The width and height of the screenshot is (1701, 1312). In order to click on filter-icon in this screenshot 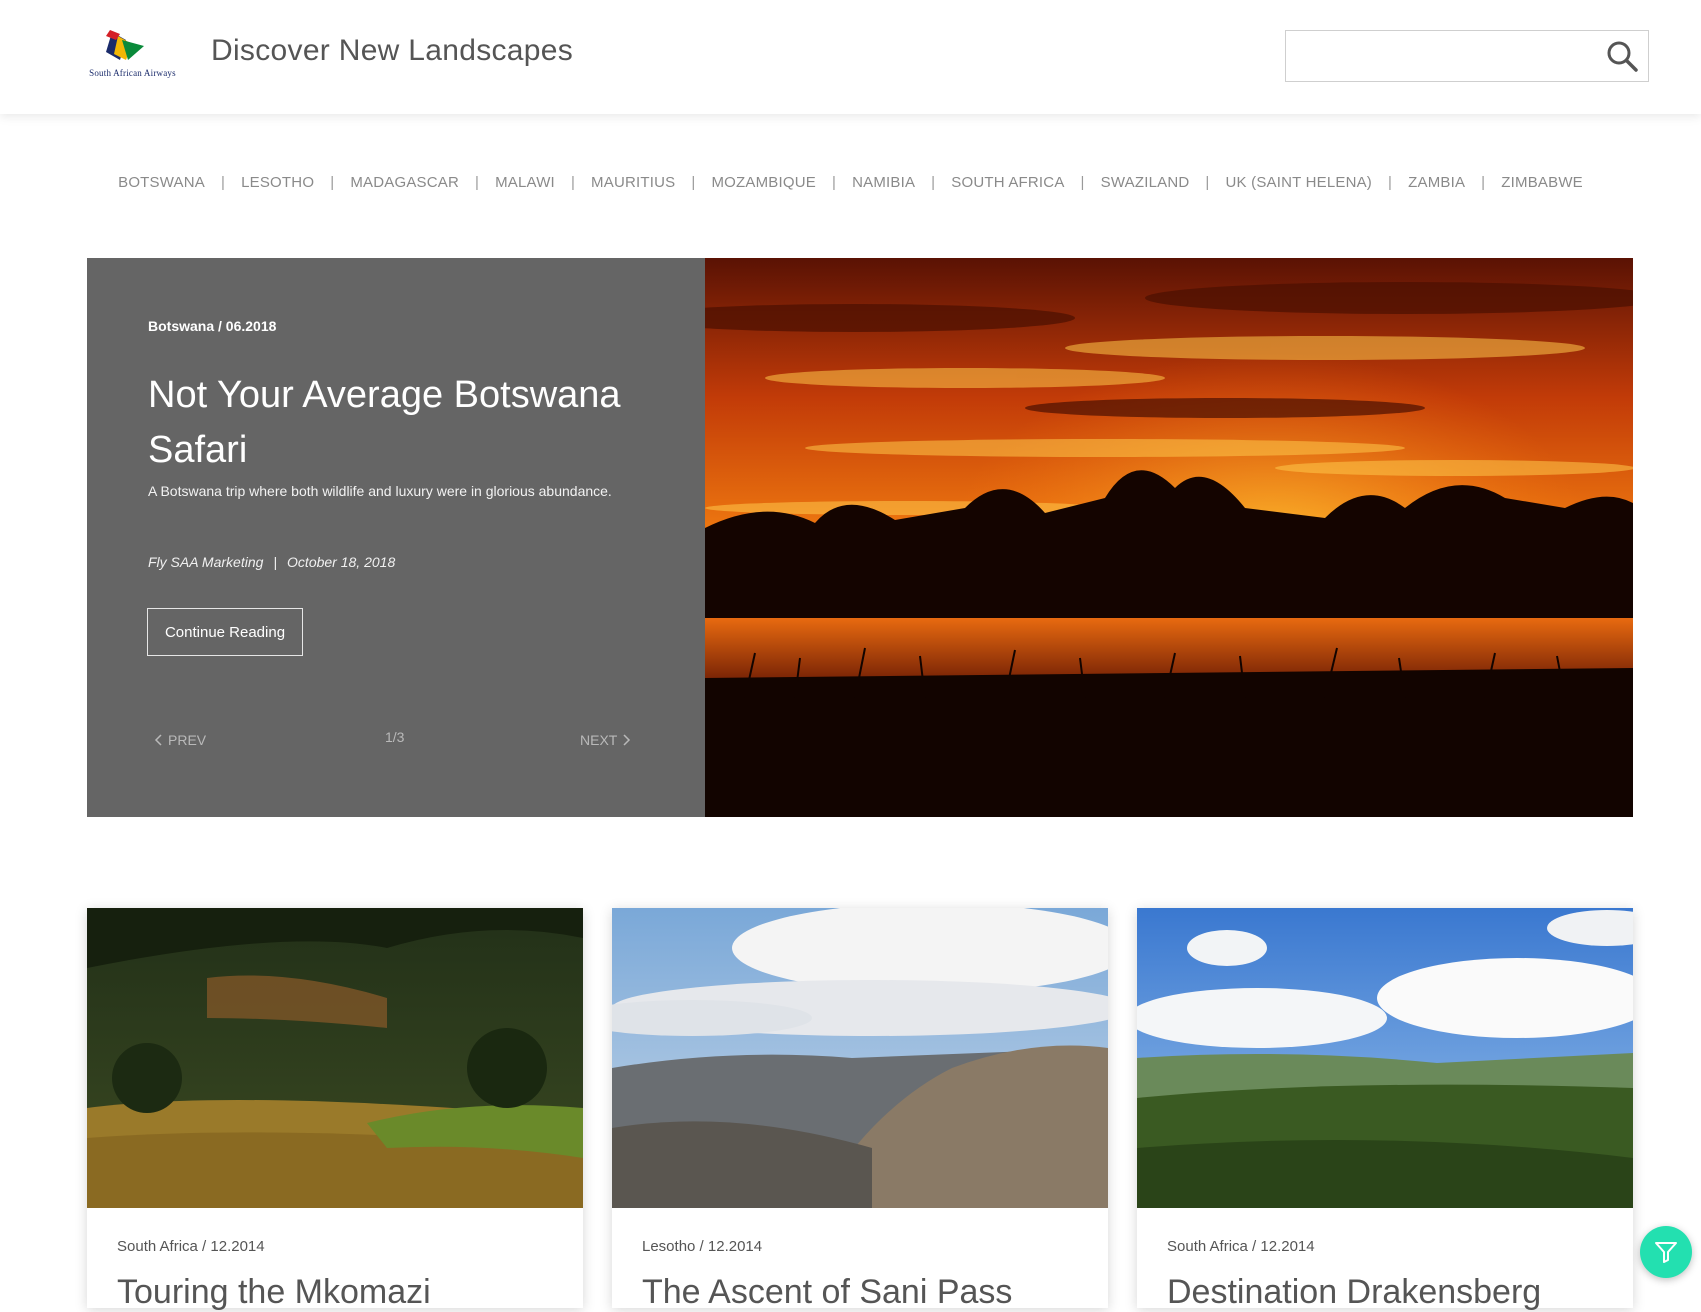, I will do `click(1666, 1252)`.